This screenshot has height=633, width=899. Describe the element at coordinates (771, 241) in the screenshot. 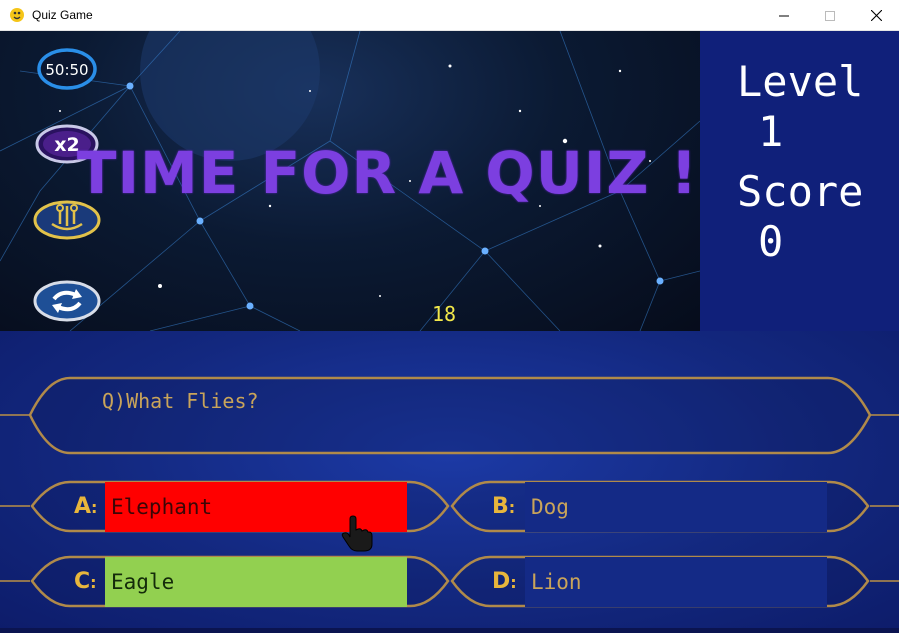

I see `score-value: 0` at that location.